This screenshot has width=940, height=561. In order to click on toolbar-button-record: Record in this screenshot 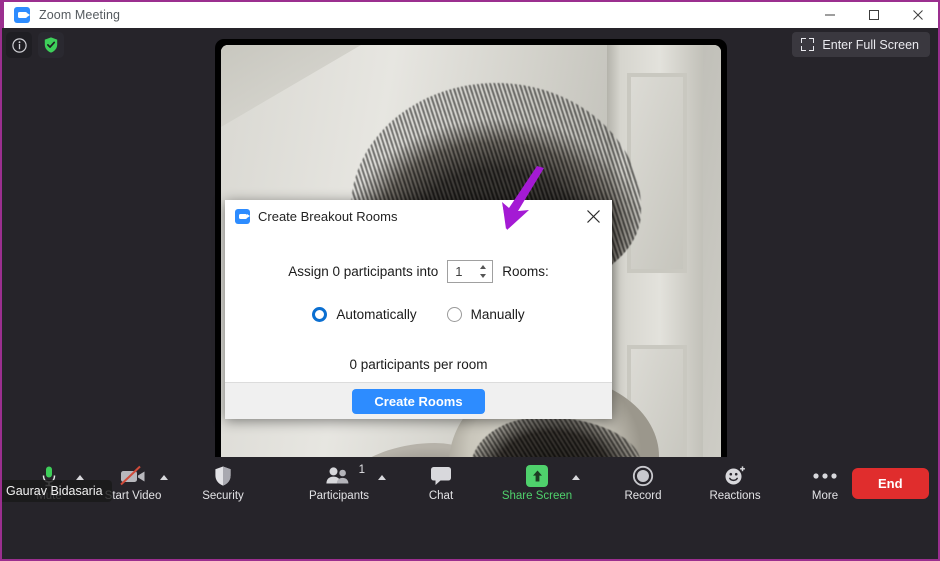, I will do `click(643, 483)`.